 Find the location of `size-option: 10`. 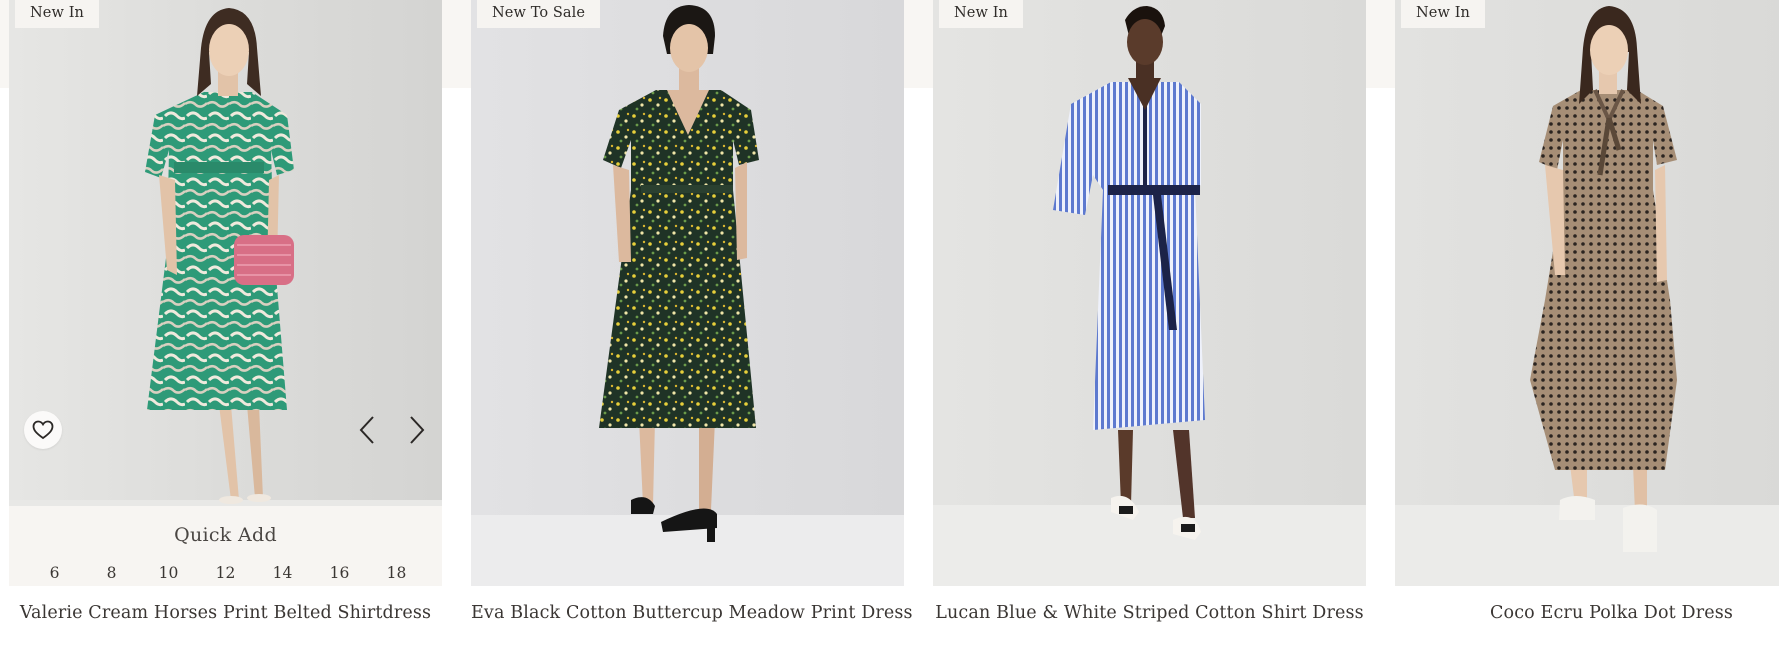

size-option: 10 is located at coordinates (168, 573).